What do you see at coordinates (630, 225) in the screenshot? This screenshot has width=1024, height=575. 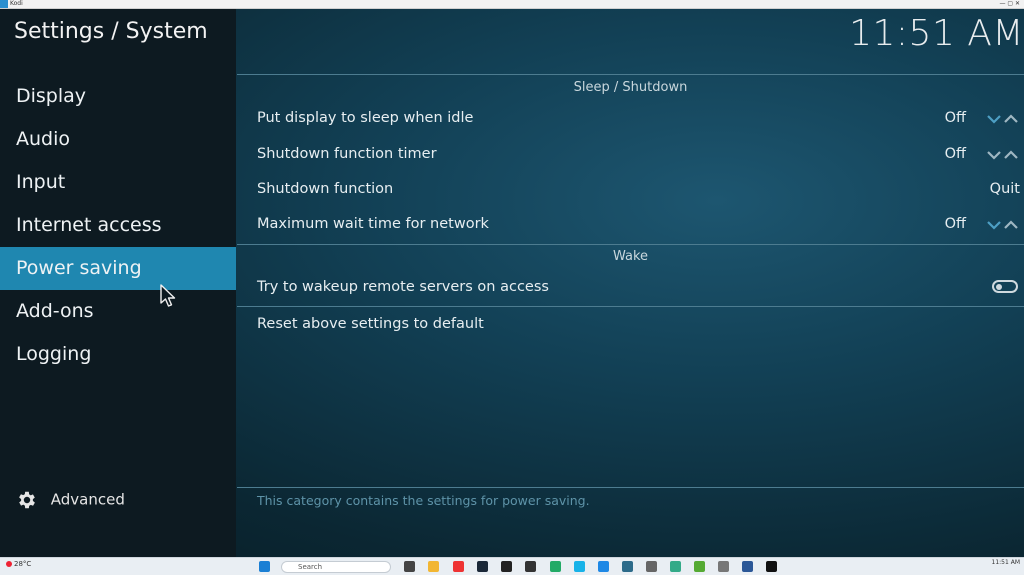 I see `setting-row-network-wait: Maximum wait time for network Off` at bounding box center [630, 225].